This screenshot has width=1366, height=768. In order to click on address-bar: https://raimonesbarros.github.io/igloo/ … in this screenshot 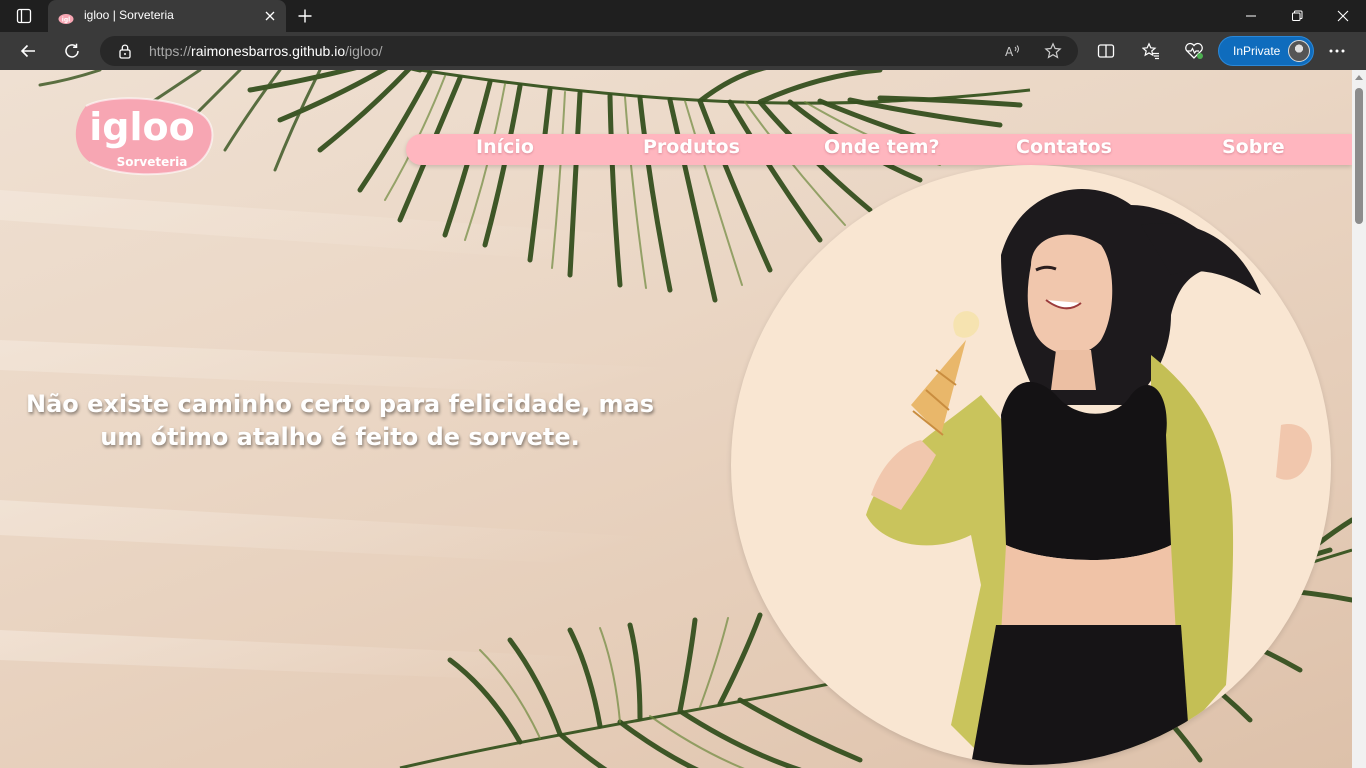, I will do `click(589, 51)`.